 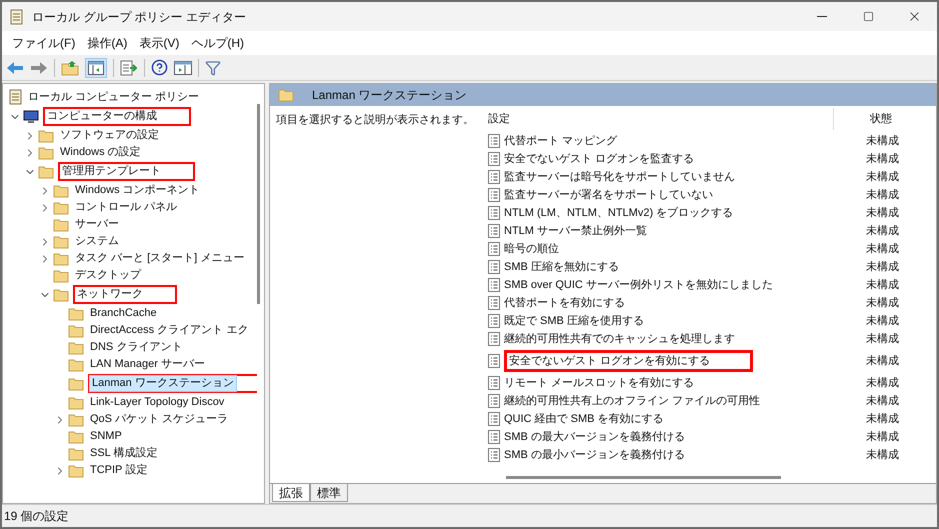 What do you see at coordinates (119, 470) in the screenshot?
I see `tree-item: TCPIP 設定` at bounding box center [119, 470].